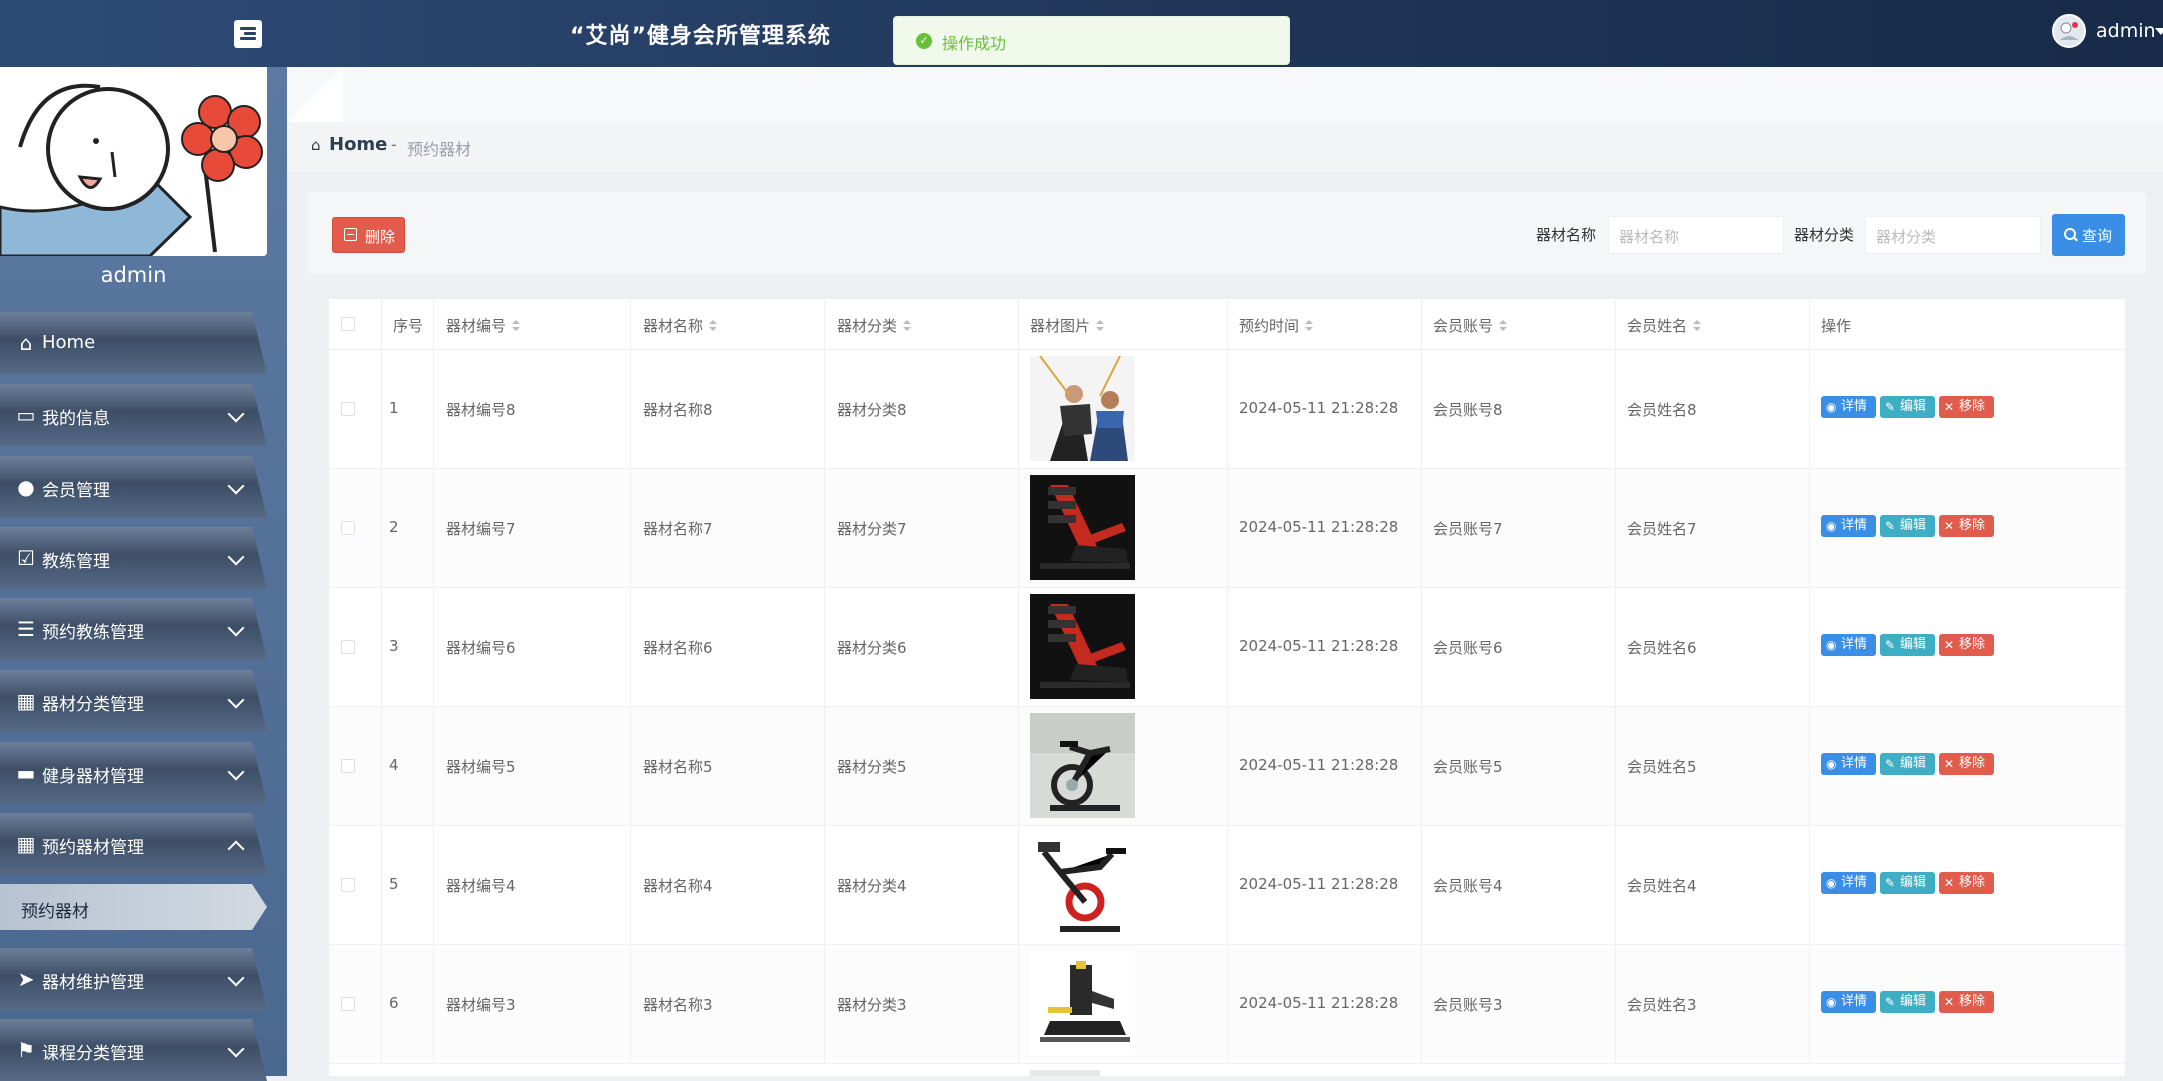  I want to click on column-header-label: 会员账号, so click(1463, 326).